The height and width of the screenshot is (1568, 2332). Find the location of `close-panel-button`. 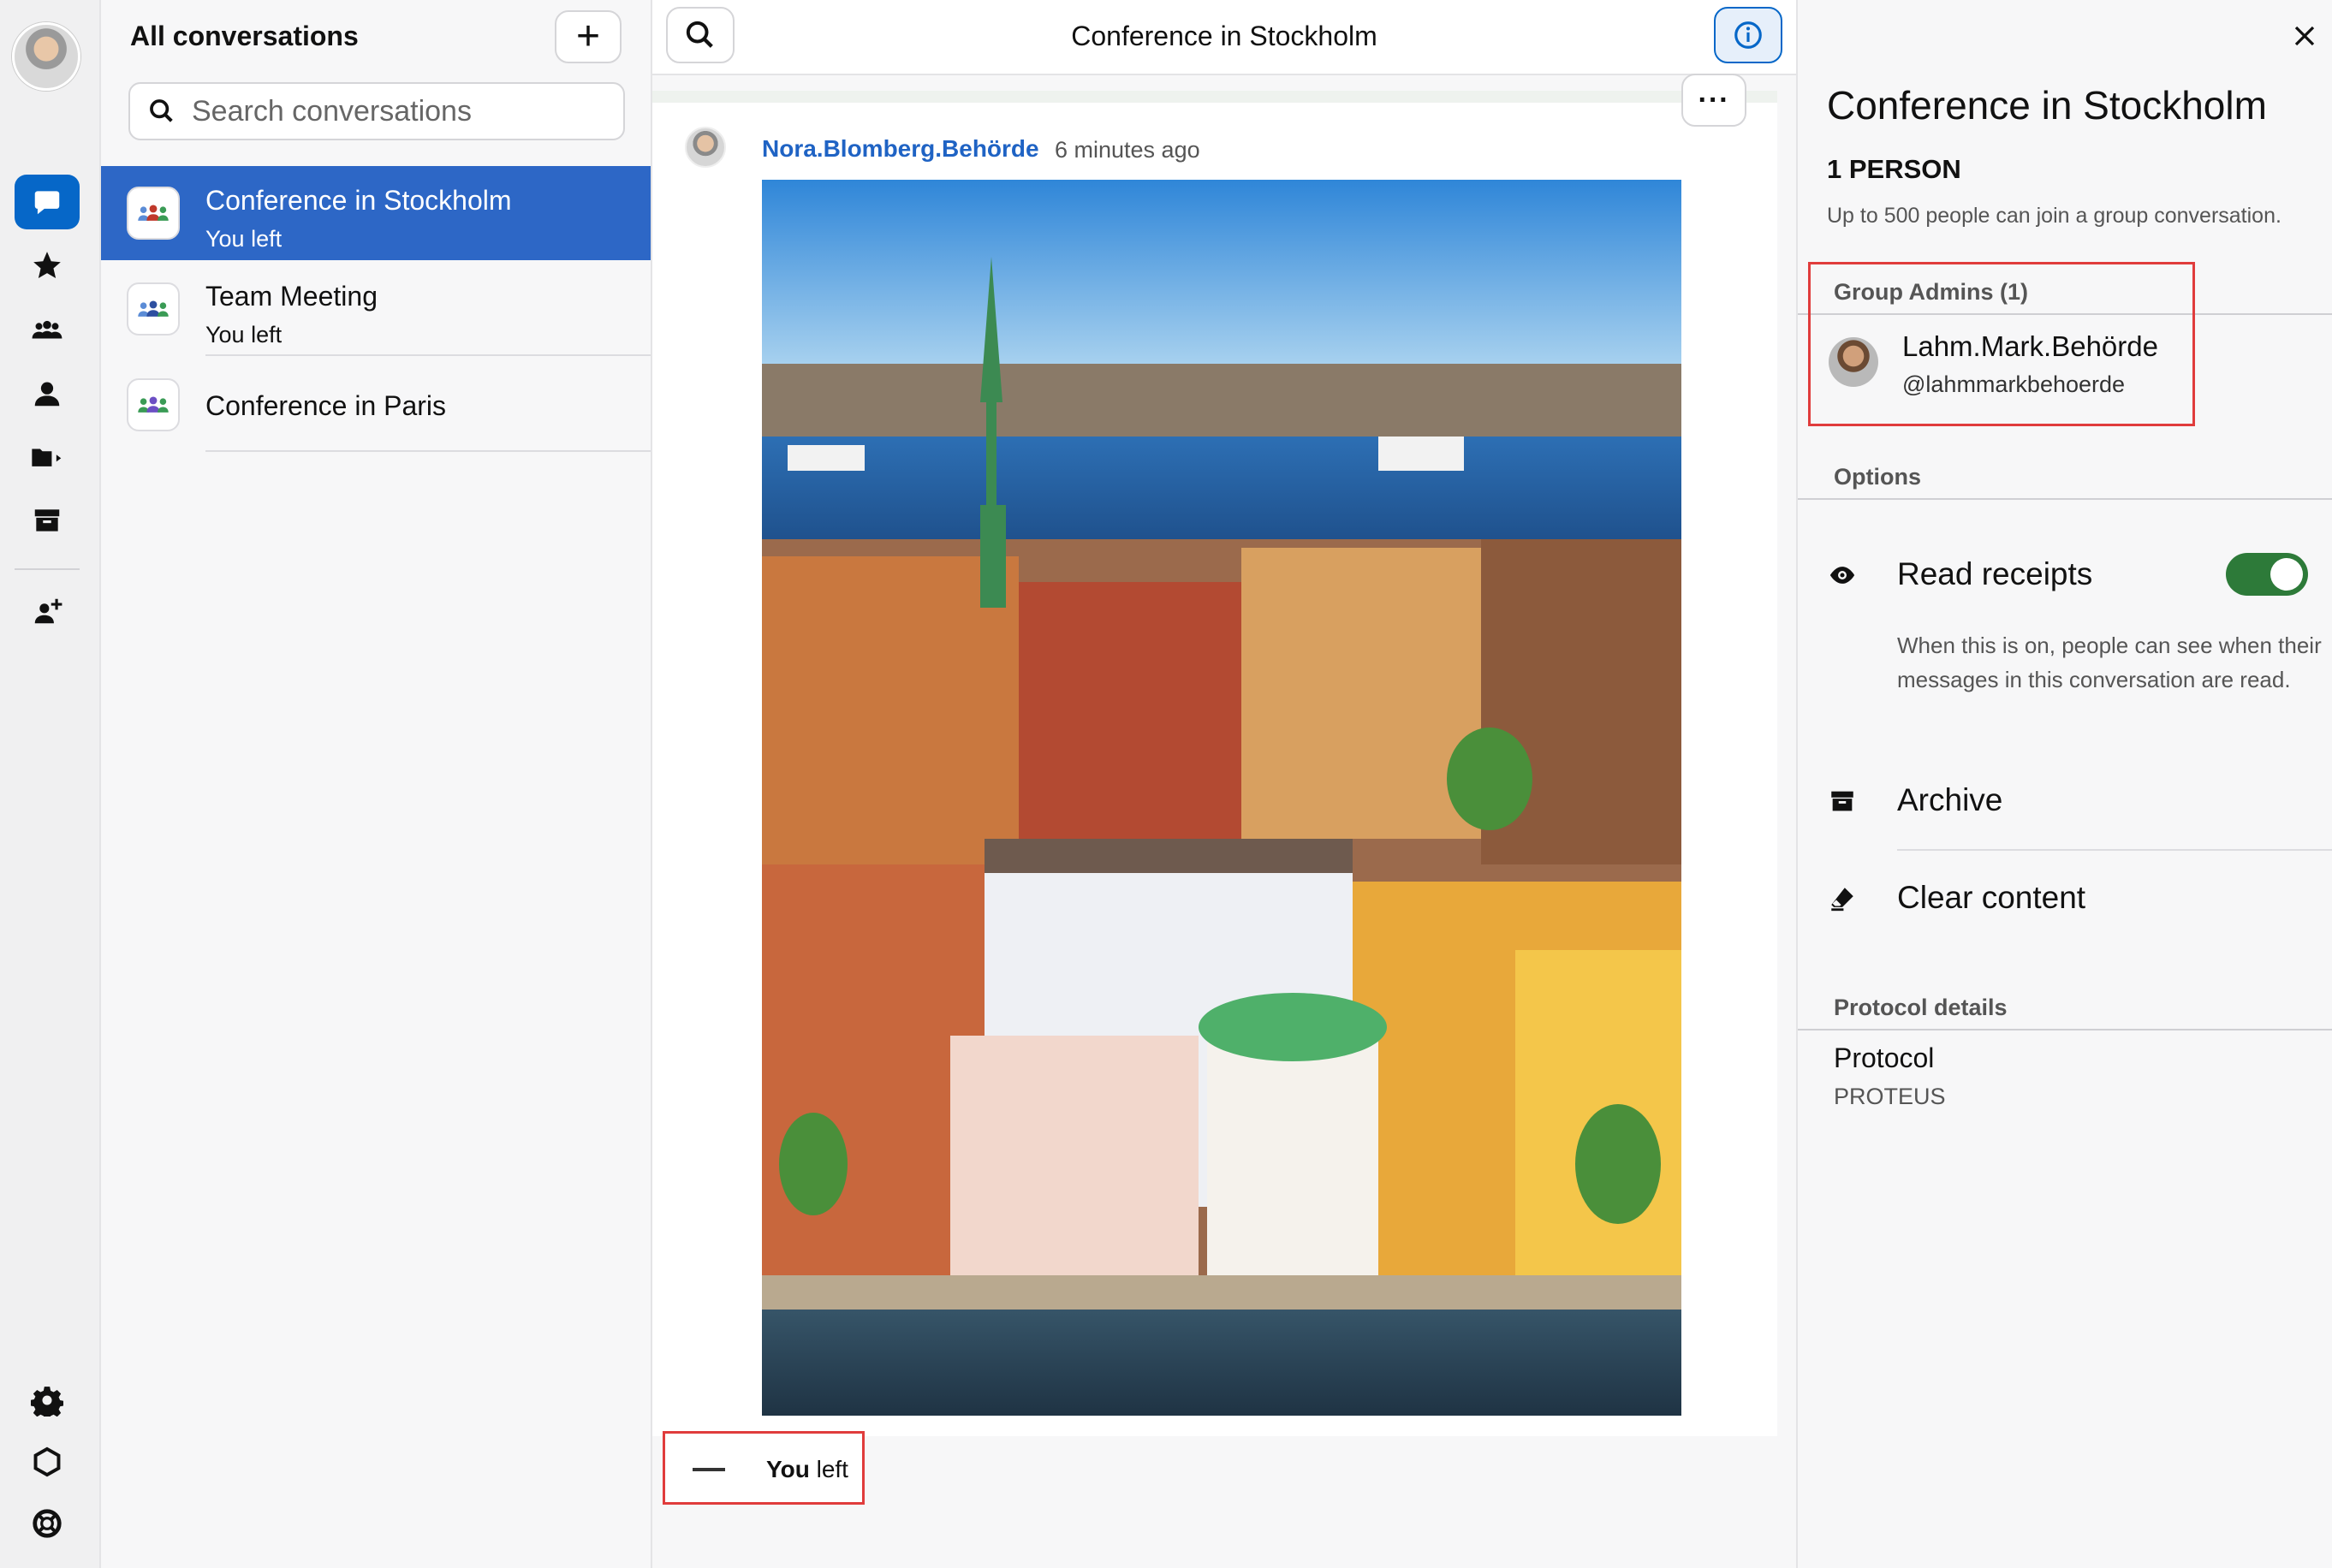

close-panel-button is located at coordinates (2304, 36).